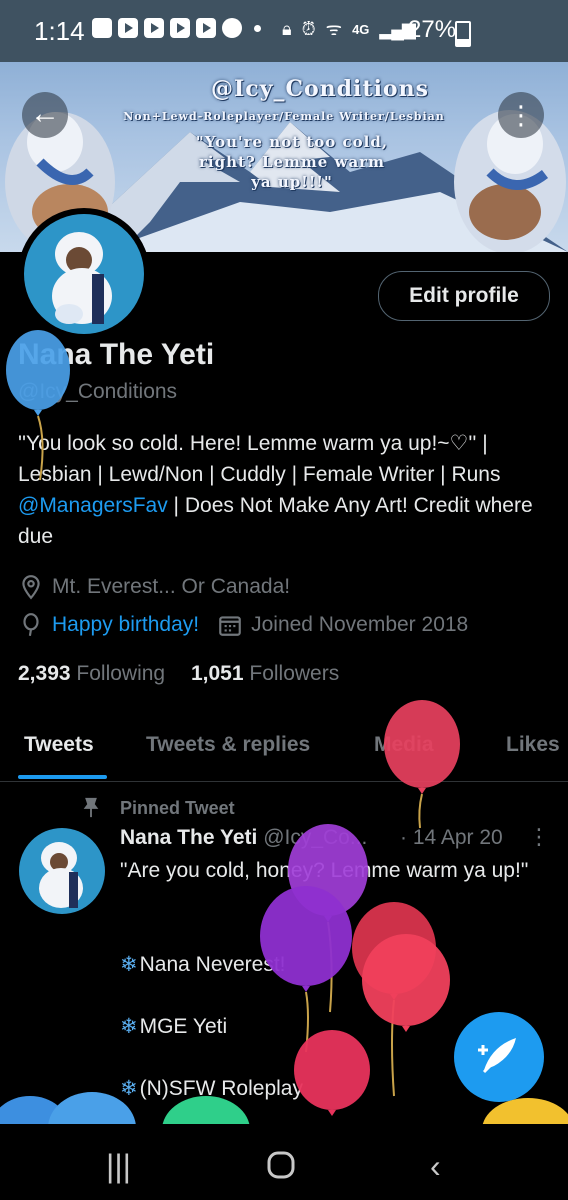 The width and height of the screenshot is (568, 1200). Describe the element at coordinates (177, 808) in the screenshot. I see `pinned-label: Pinned Tweet` at that location.